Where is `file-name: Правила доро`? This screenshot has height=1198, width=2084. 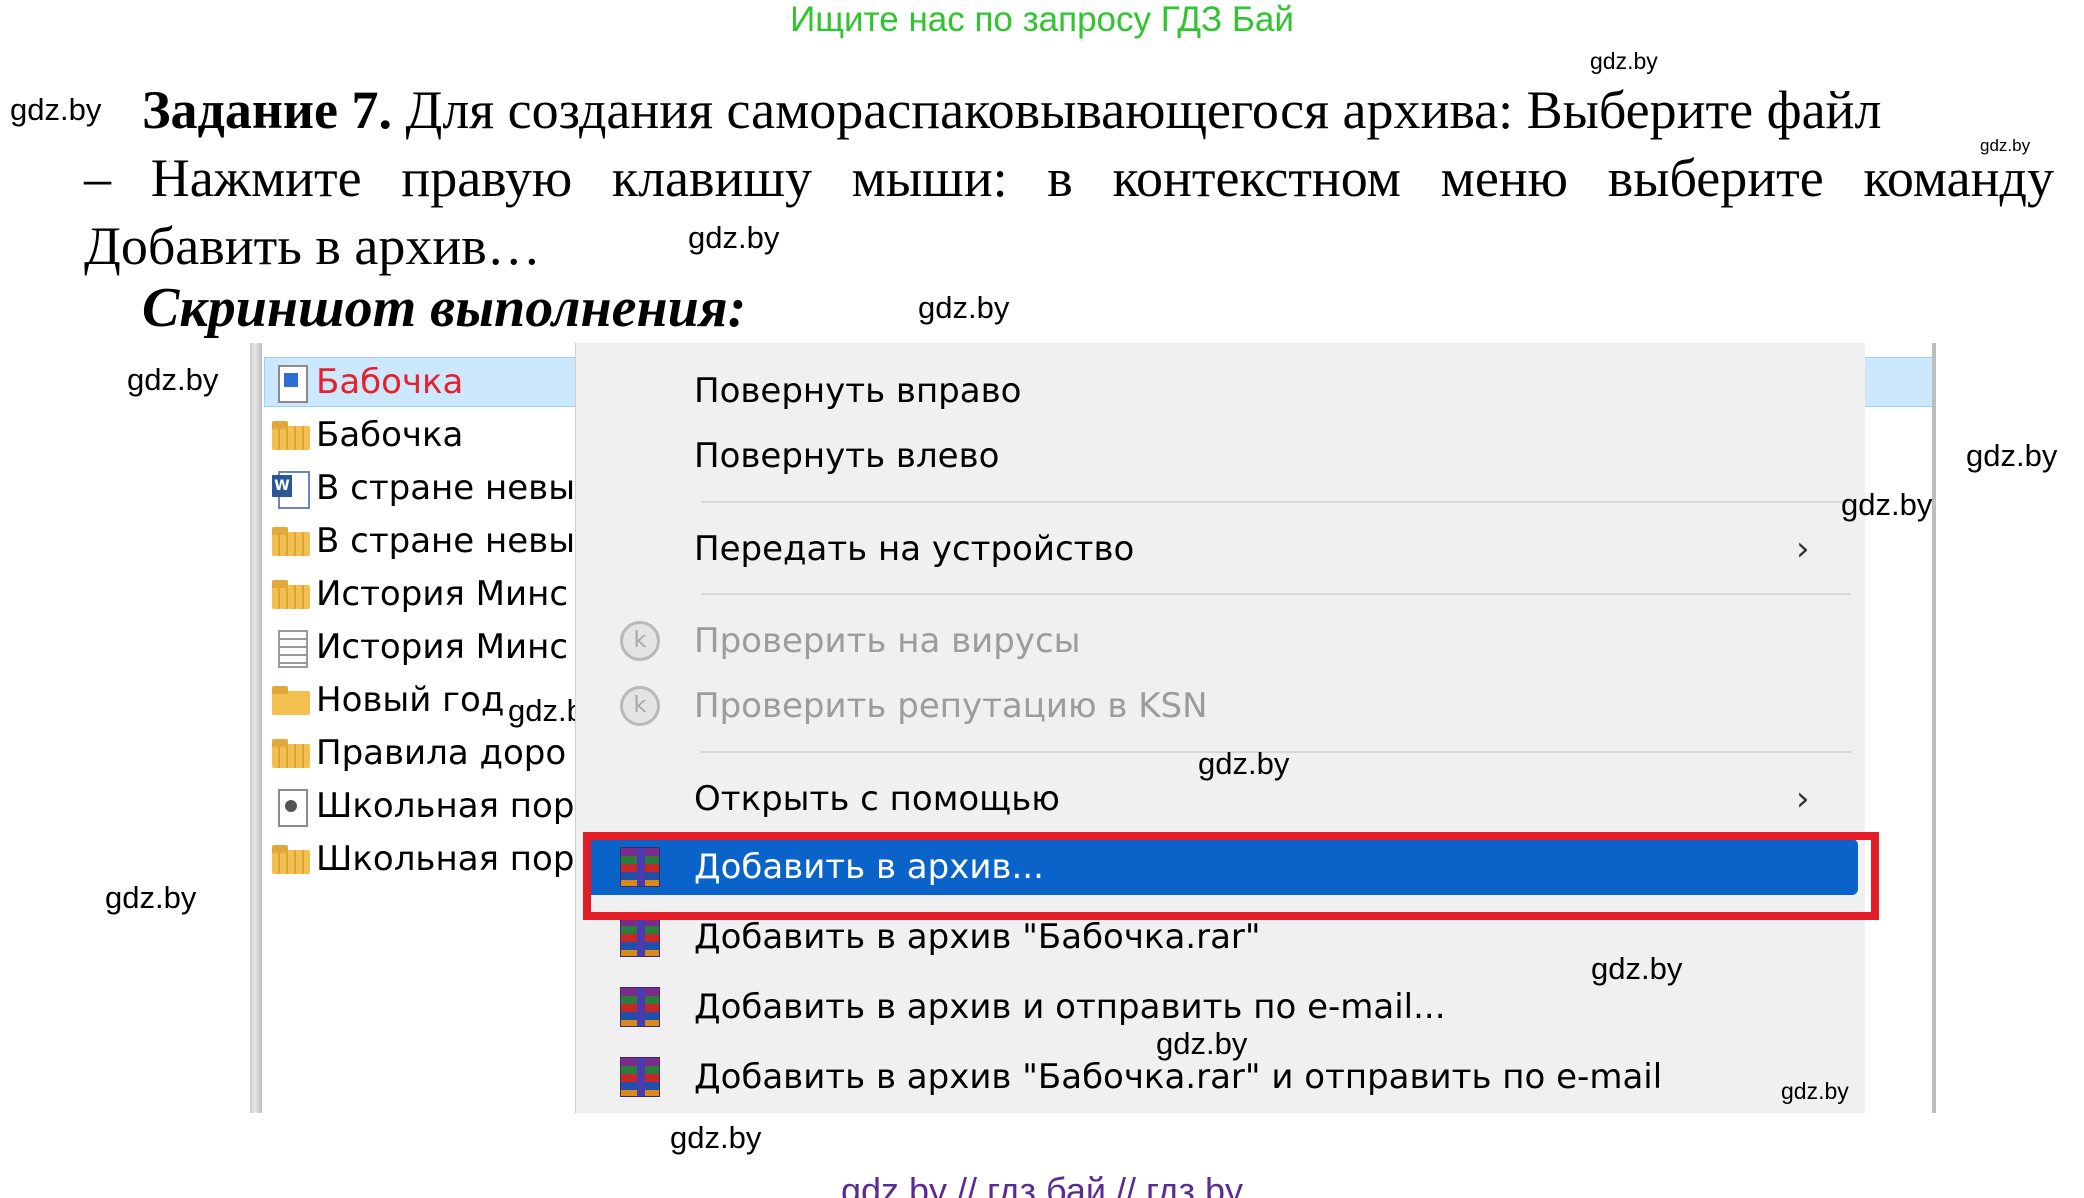 file-name: Правила доро is located at coordinates (441, 753).